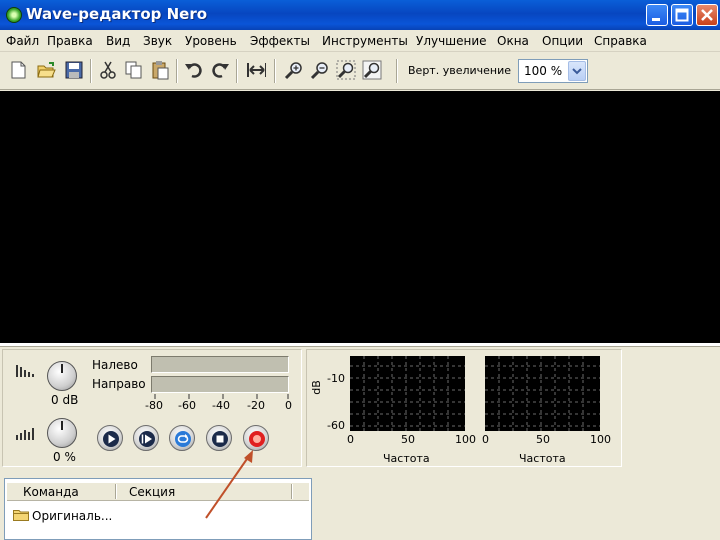 The width and height of the screenshot is (720, 540). I want to click on folder-icon, so click(21, 515).